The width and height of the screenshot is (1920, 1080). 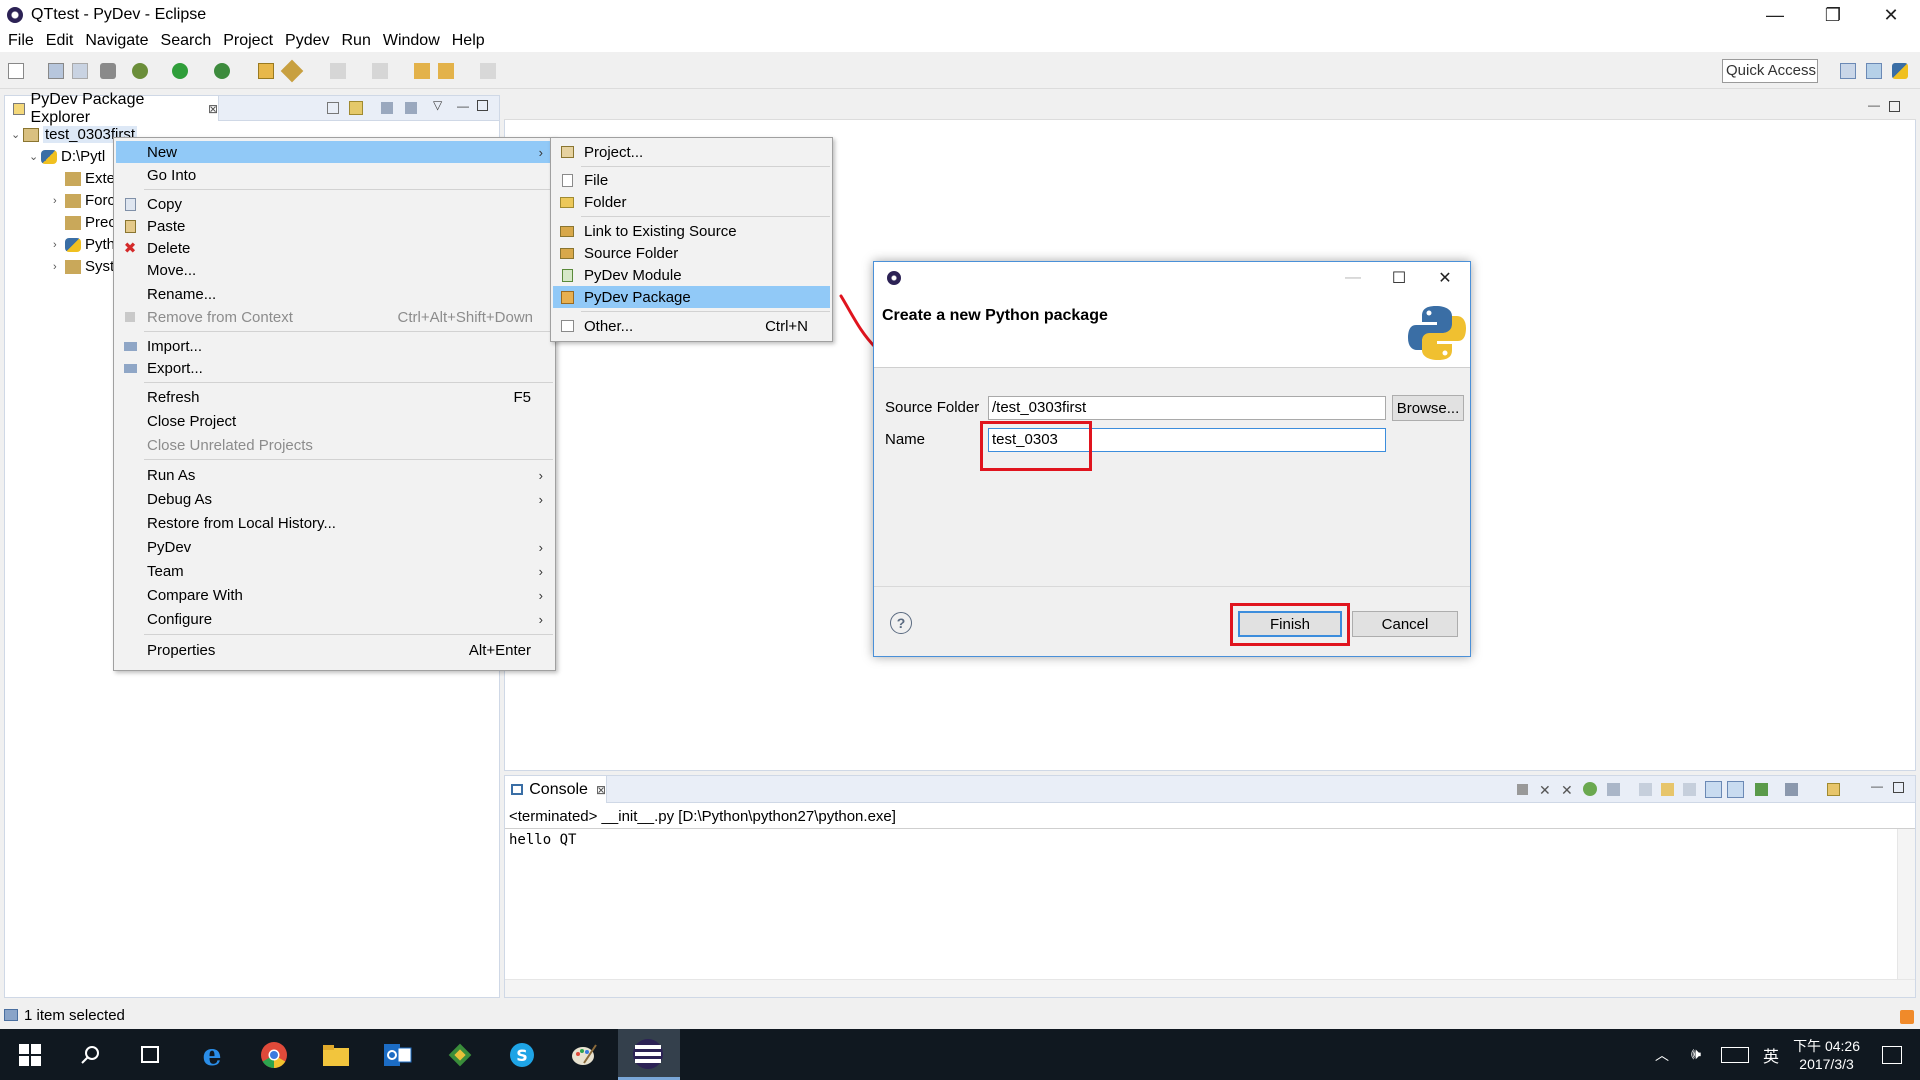 What do you see at coordinates (60, 41) in the screenshot?
I see `menu-edit: Edit` at bounding box center [60, 41].